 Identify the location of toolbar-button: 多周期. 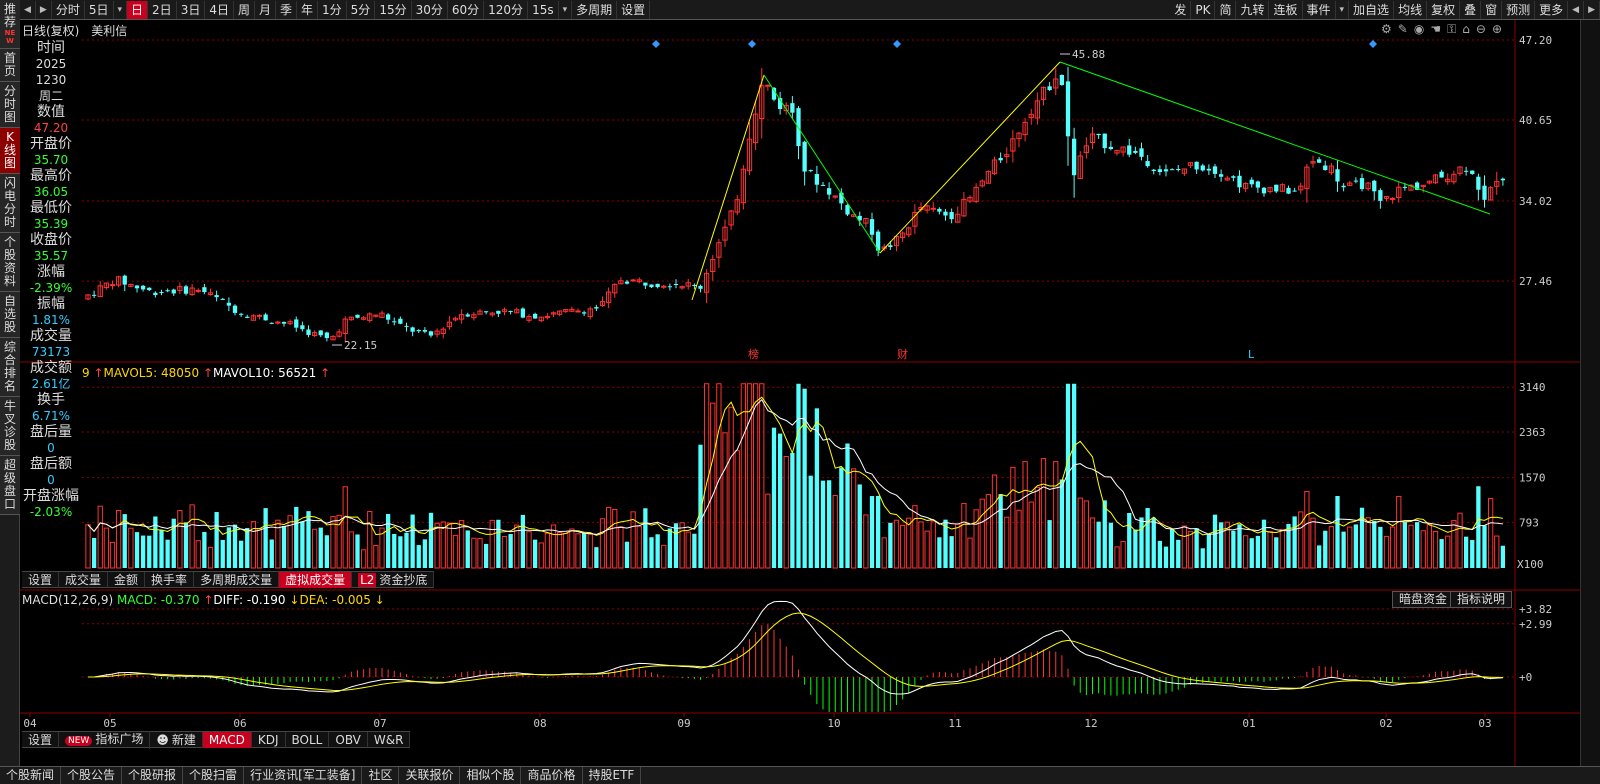
(595, 9).